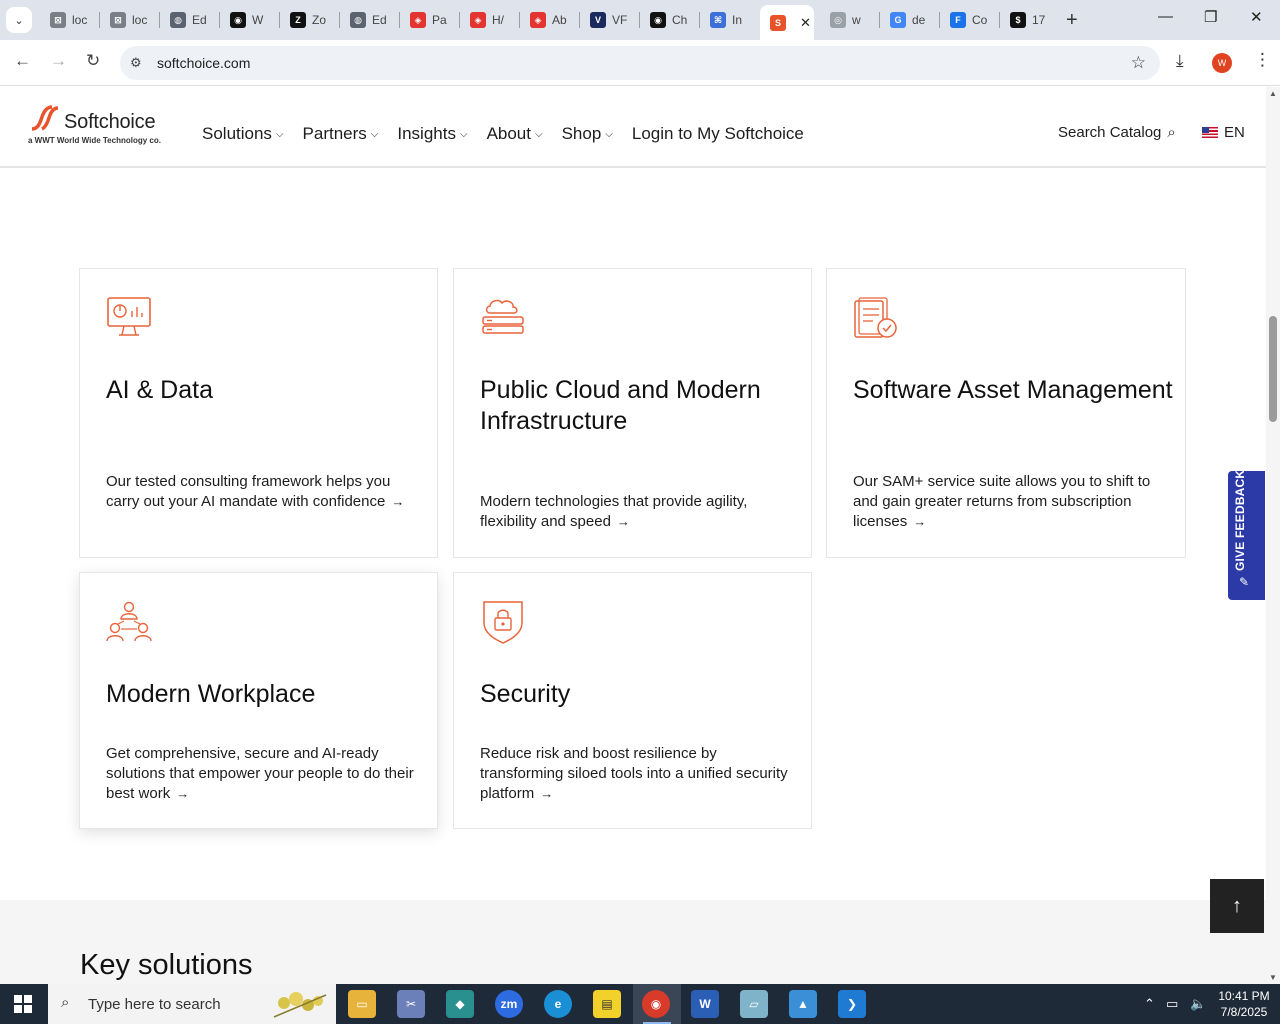 Image resolution: width=1280 pixels, height=1024 pixels. What do you see at coordinates (1273, 535) in the screenshot?
I see `page-scrollbar: ▲ ▼` at bounding box center [1273, 535].